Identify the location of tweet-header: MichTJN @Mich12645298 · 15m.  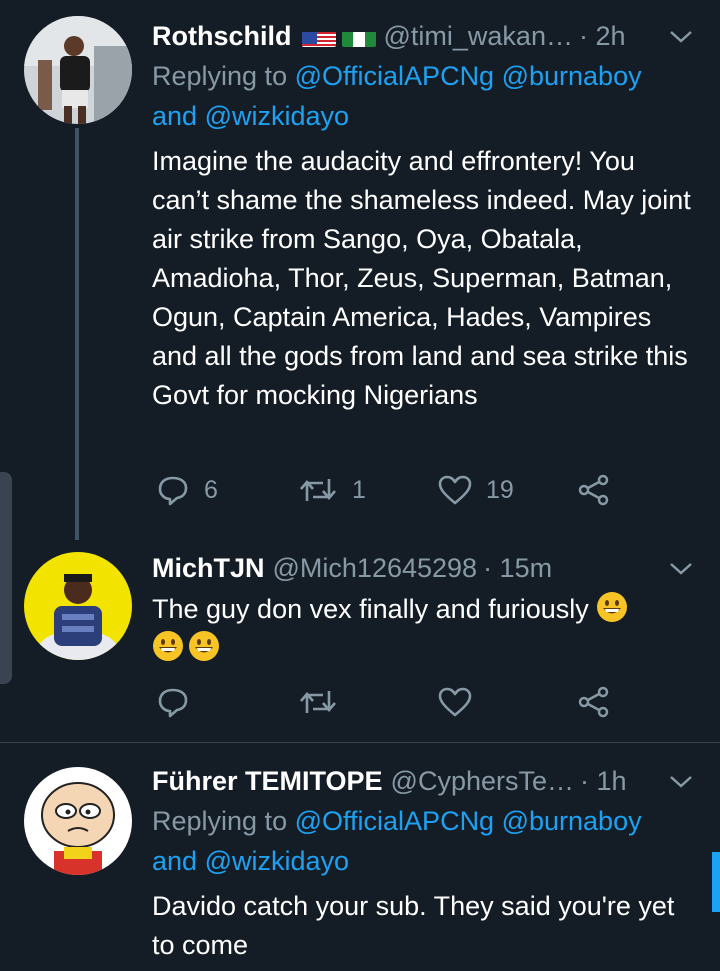
(423, 568).